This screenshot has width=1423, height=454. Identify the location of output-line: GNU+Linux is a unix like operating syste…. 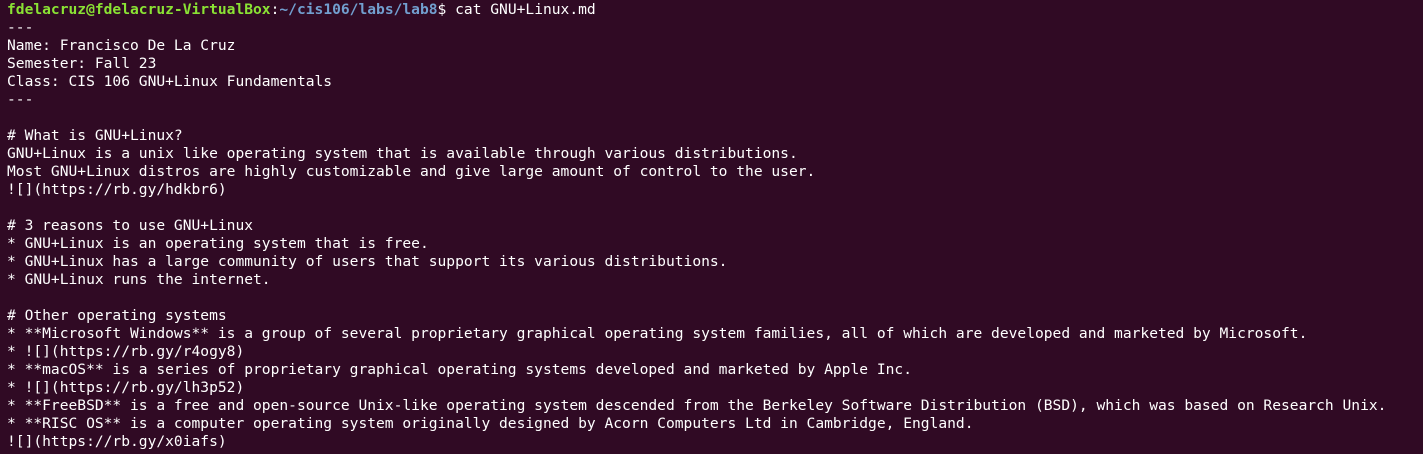
(402, 153).